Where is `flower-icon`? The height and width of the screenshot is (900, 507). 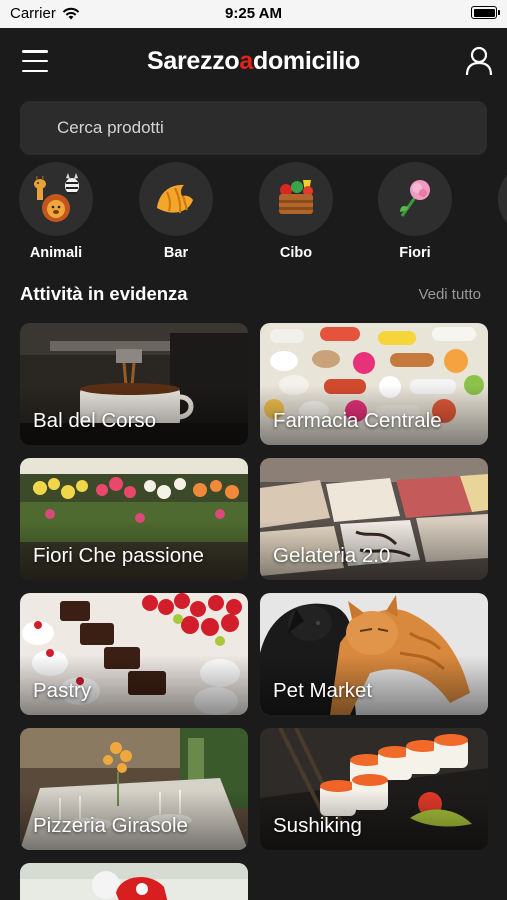 flower-icon is located at coordinates (415, 199).